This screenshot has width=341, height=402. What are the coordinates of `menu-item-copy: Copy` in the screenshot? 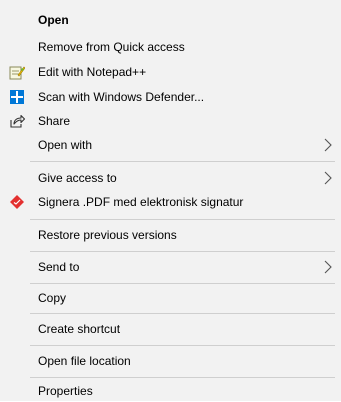 It's located at (170, 298).